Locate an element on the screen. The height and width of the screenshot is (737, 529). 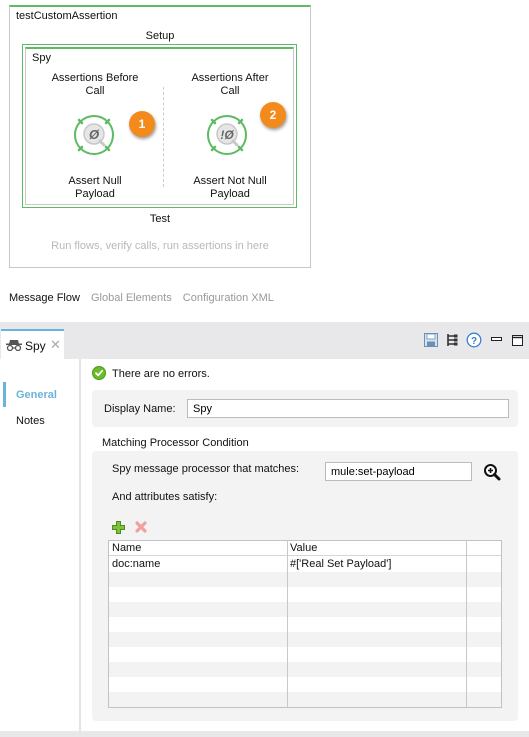
cell-name: doc:name is located at coordinates (136, 564).